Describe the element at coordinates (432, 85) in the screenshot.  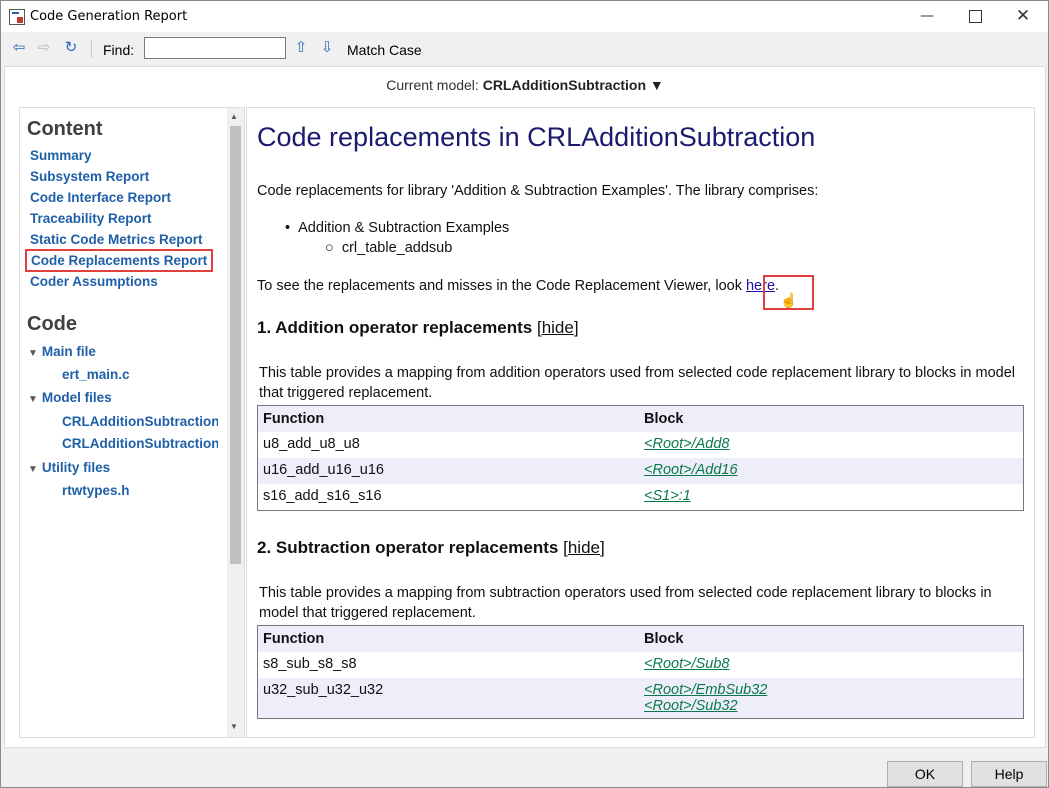
I see `current-model-label: Current model:` at that location.